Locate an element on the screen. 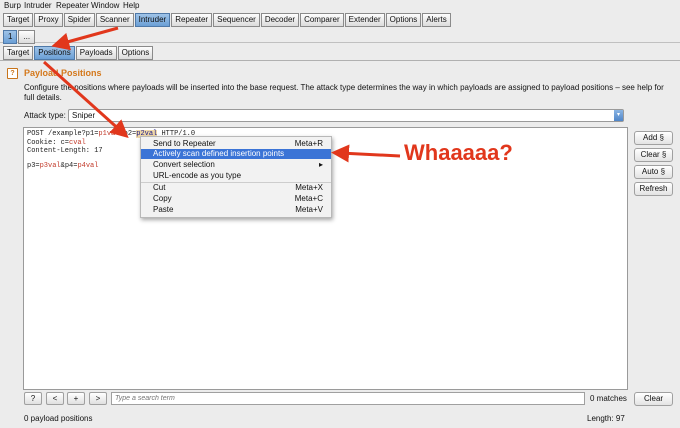 The height and width of the screenshot is (428, 680). tab-intruder: Intruder is located at coordinates (152, 20).